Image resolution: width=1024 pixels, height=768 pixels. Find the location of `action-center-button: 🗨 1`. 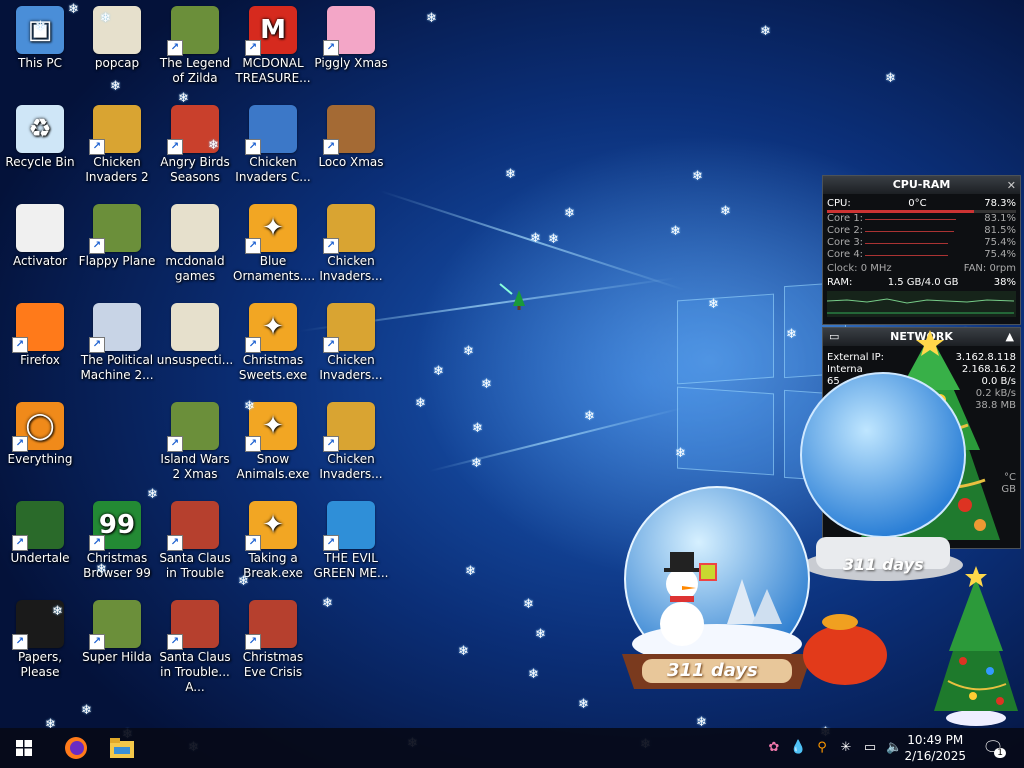

action-center-button: 🗨 1 is located at coordinates (993, 748).